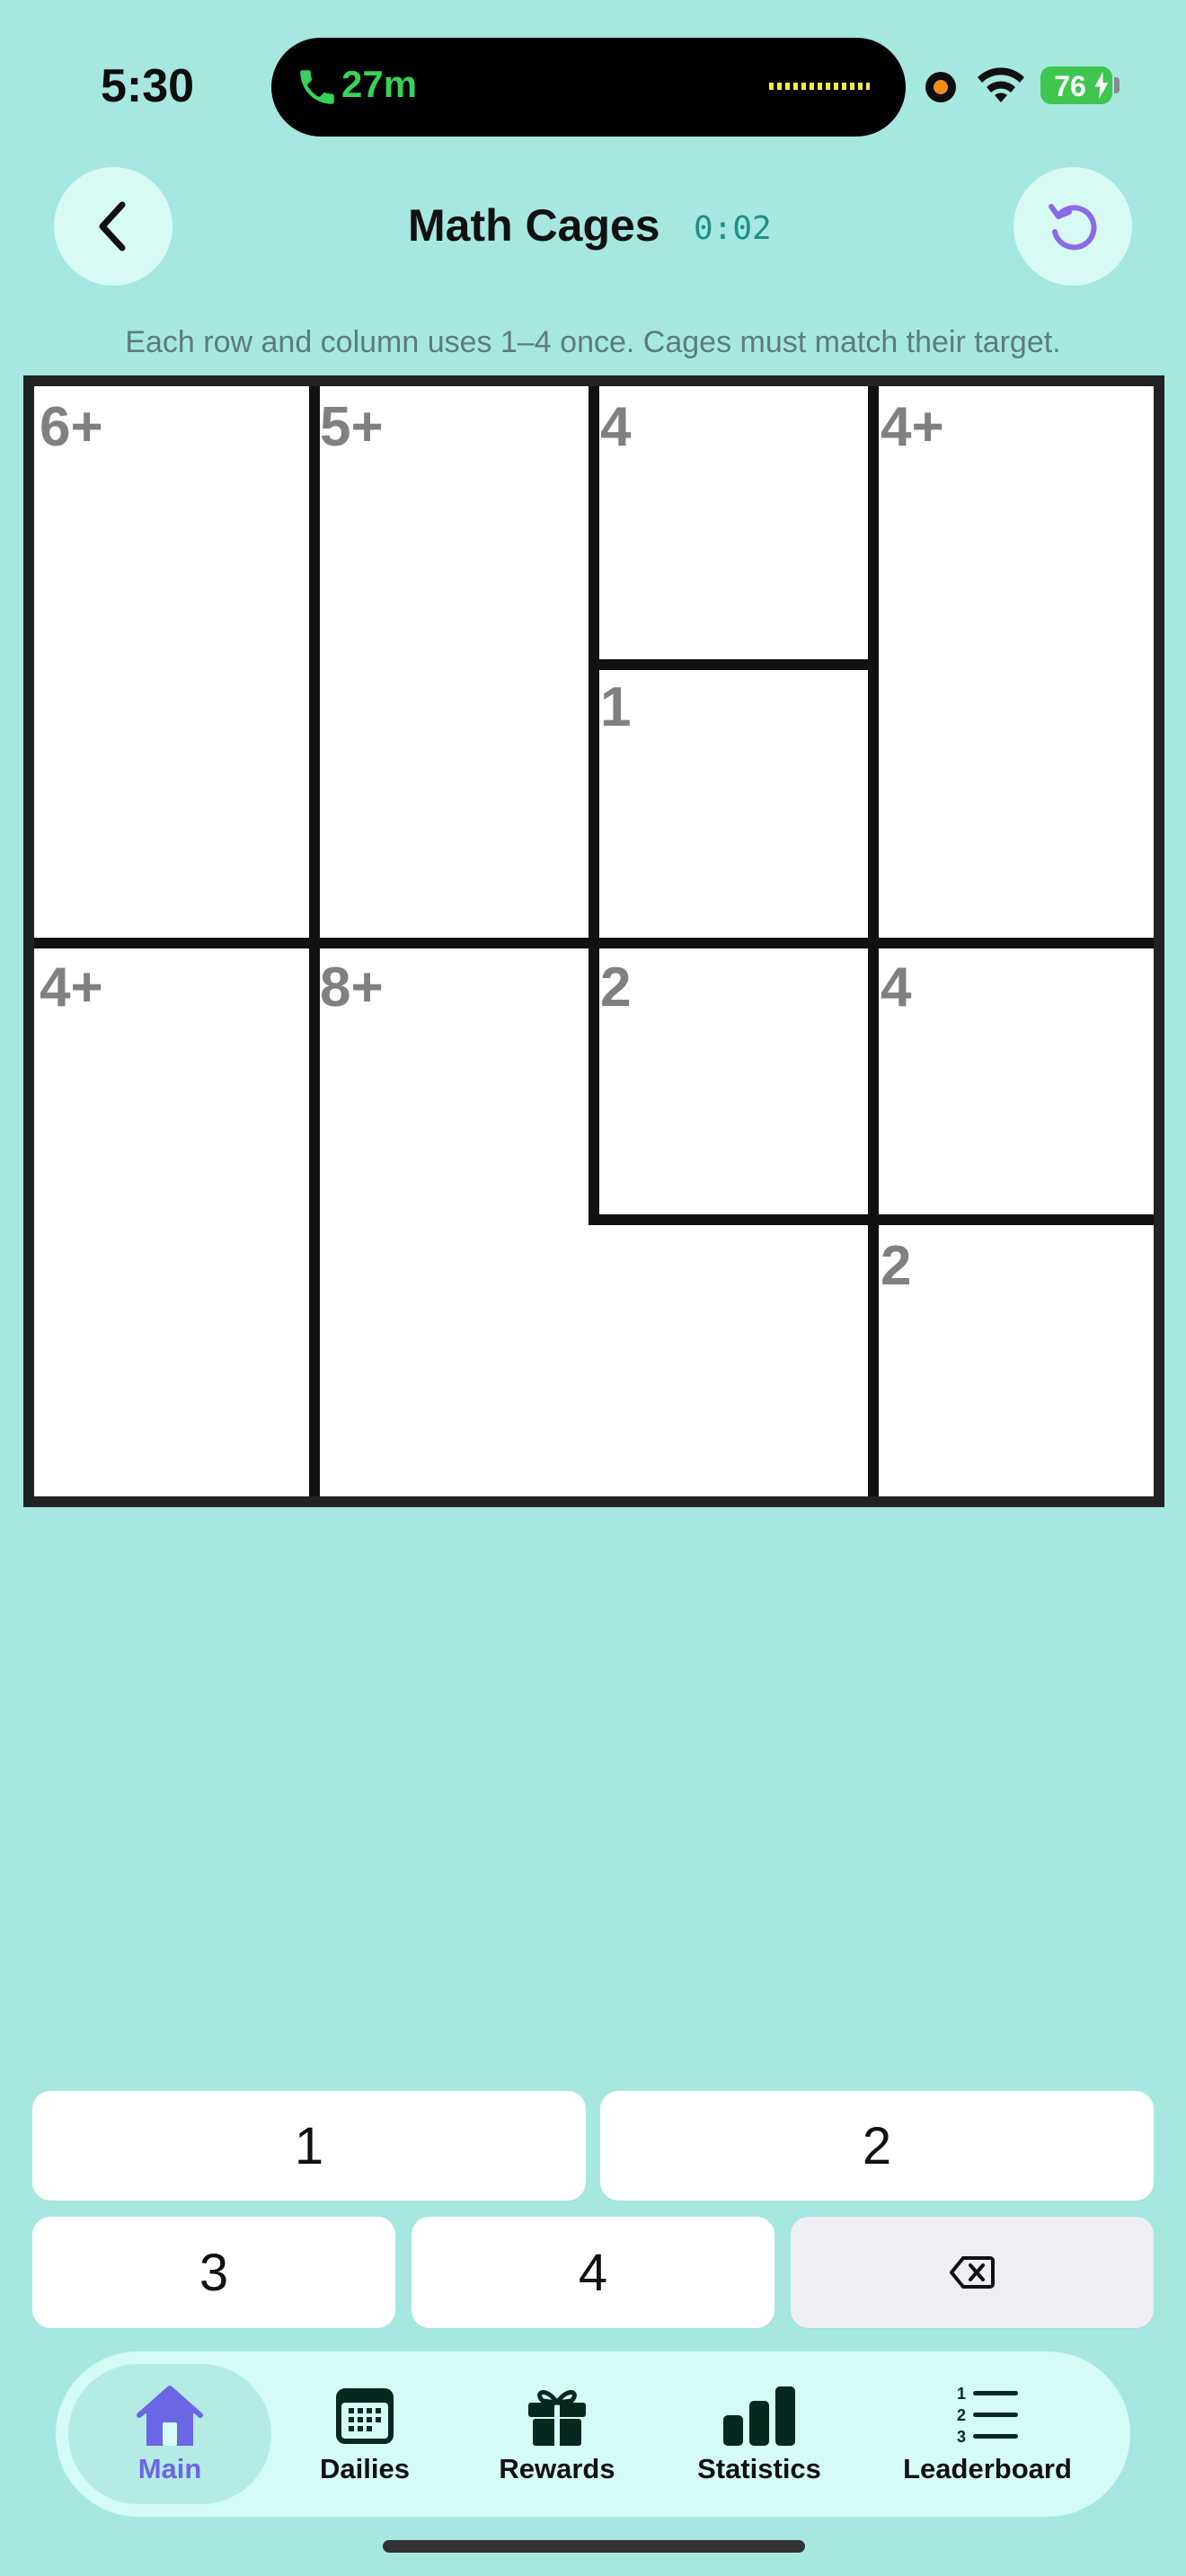  Describe the element at coordinates (732, 525) in the screenshot. I see `cell-r1c3` at that location.